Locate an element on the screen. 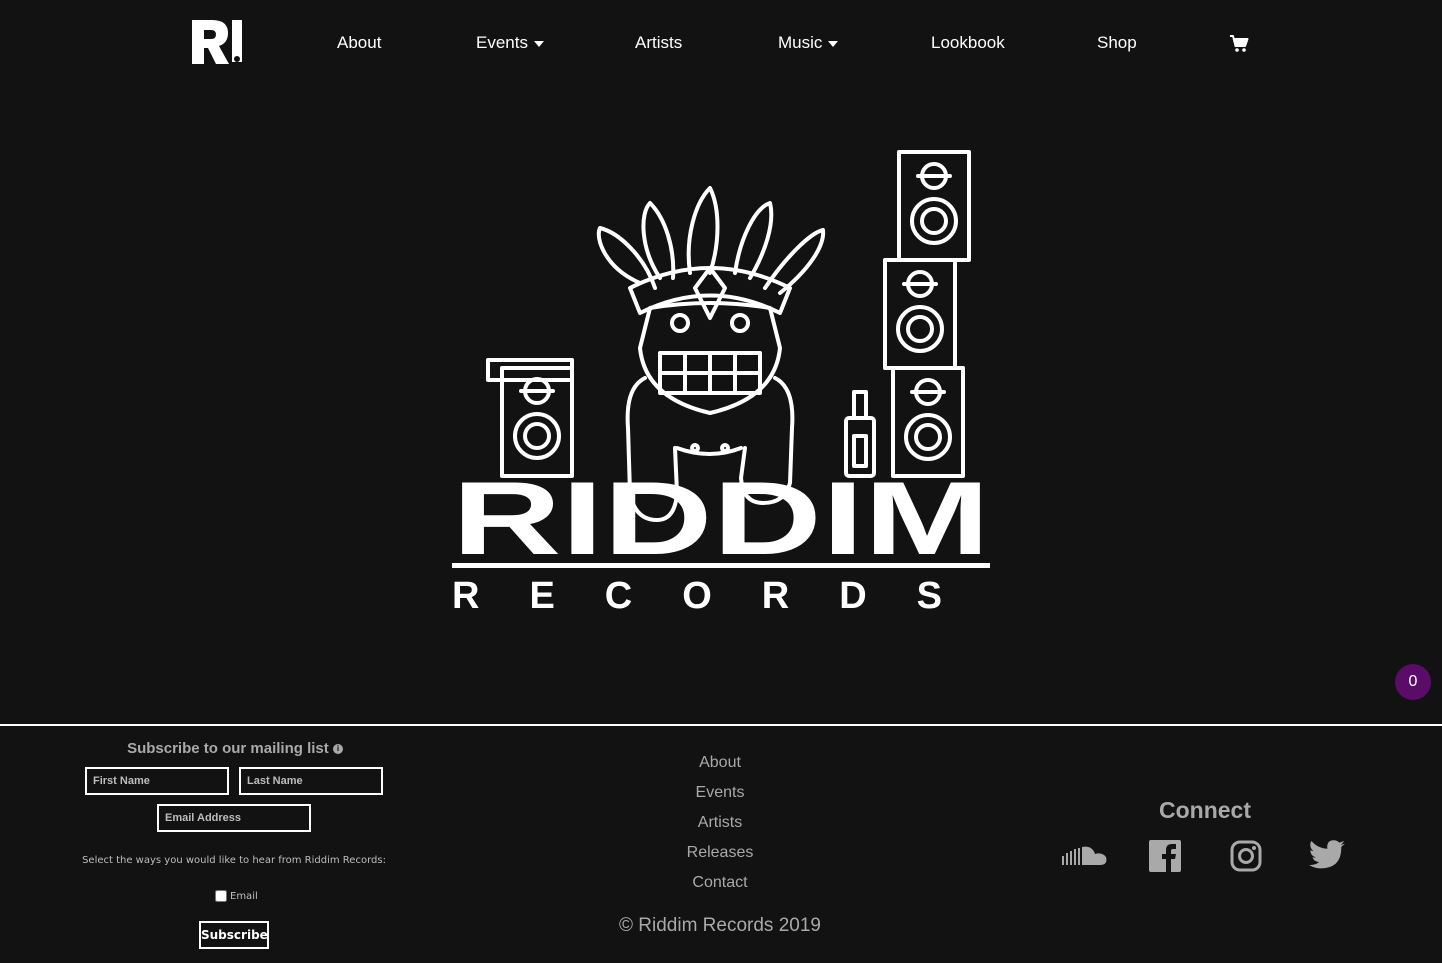 The width and height of the screenshot is (1442, 963). first-name-field is located at coordinates (157, 781).